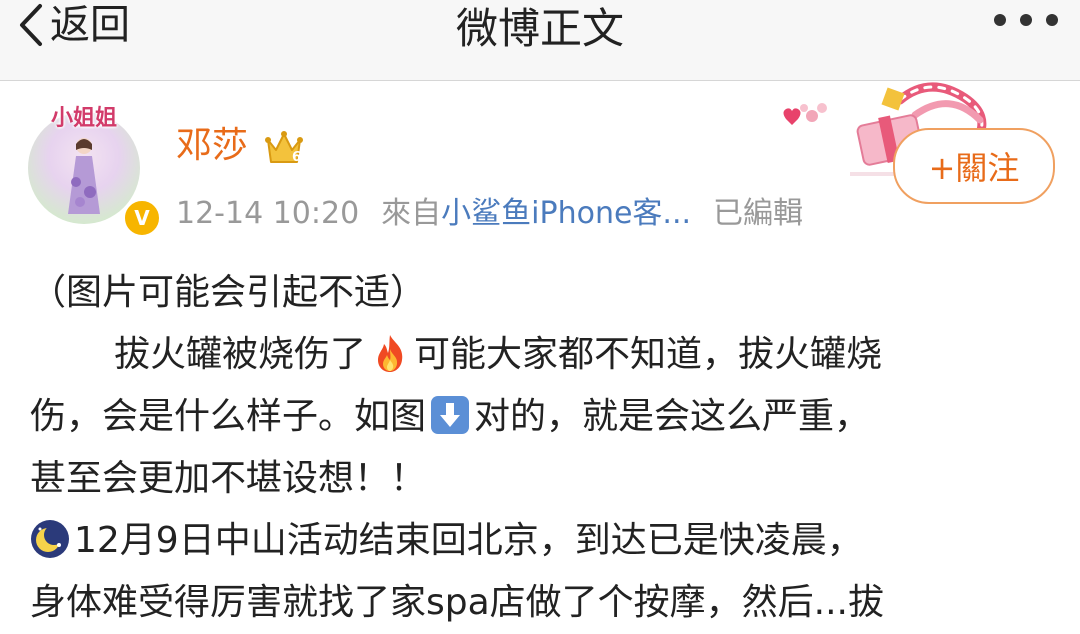 The image size is (1080, 634). What do you see at coordinates (1026, 20) in the screenshot?
I see `more-dots-icon` at bounding box center [1026, 20].